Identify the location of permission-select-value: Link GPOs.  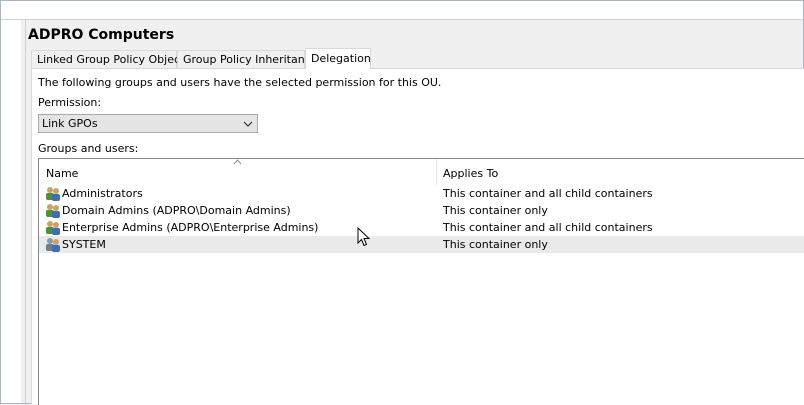
(70, 123).